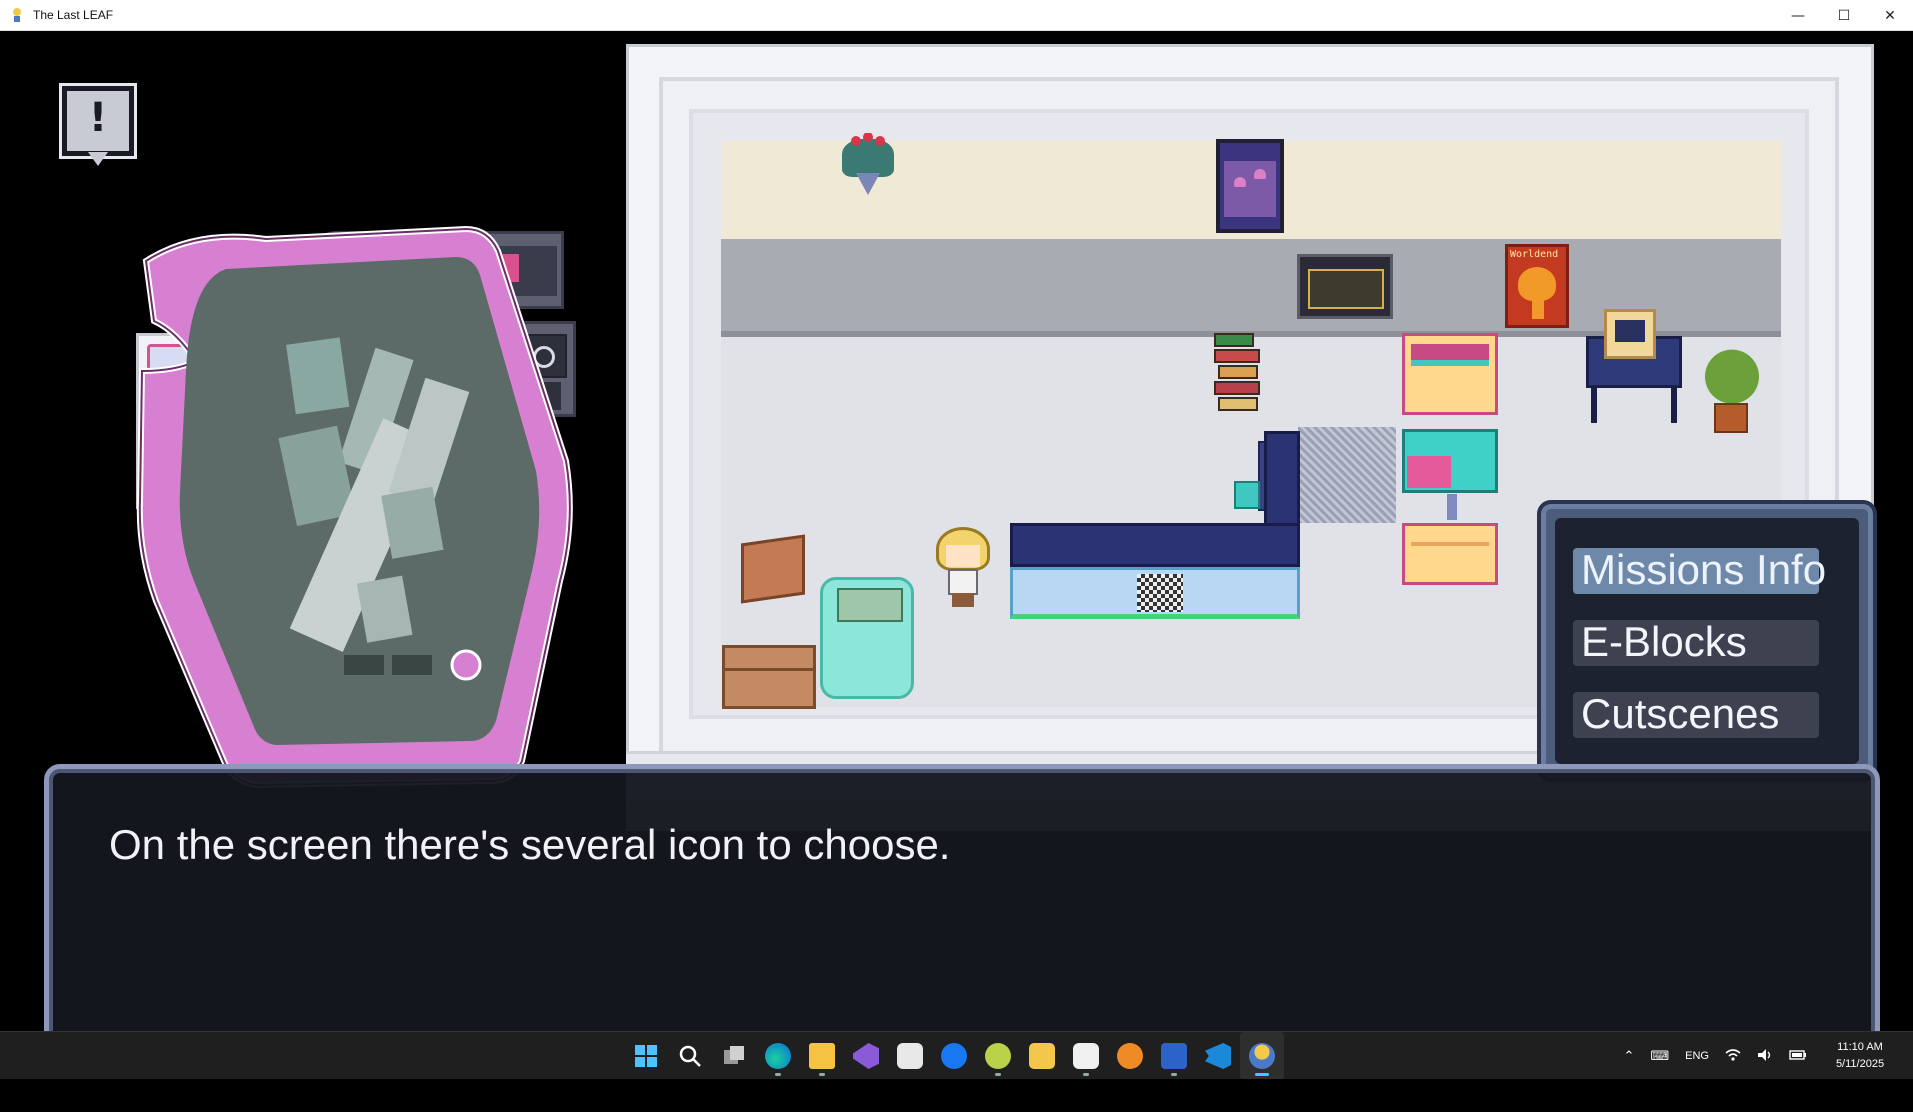 The height and width of the screenshot is (1112, 1913). I want to click on tennis-ball-icon, so click(998, 1056).